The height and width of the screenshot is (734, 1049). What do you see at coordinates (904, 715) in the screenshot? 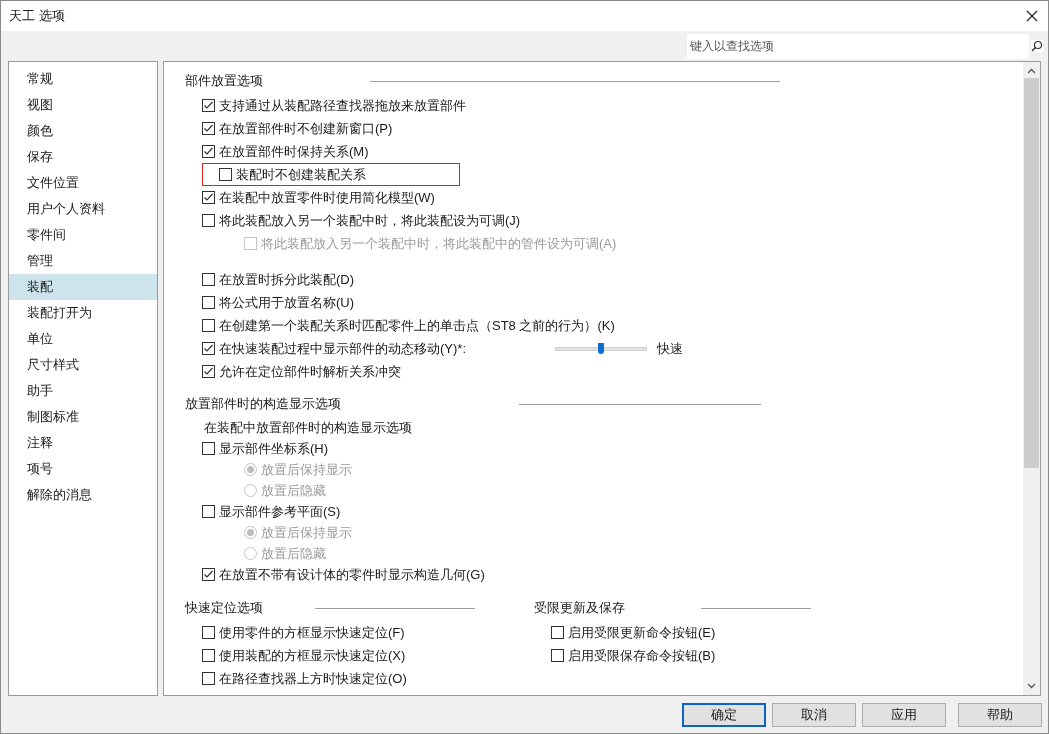
I see `dialog-button: 应用` at bounding box center [904, 715].